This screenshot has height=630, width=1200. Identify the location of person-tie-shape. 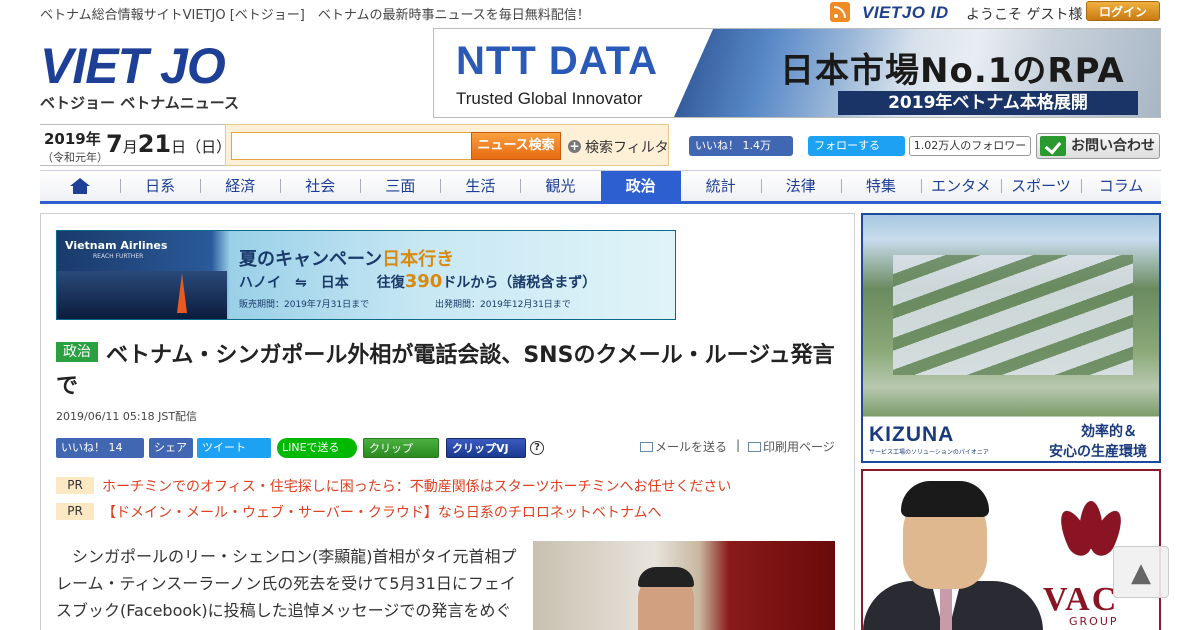
(946, 609).